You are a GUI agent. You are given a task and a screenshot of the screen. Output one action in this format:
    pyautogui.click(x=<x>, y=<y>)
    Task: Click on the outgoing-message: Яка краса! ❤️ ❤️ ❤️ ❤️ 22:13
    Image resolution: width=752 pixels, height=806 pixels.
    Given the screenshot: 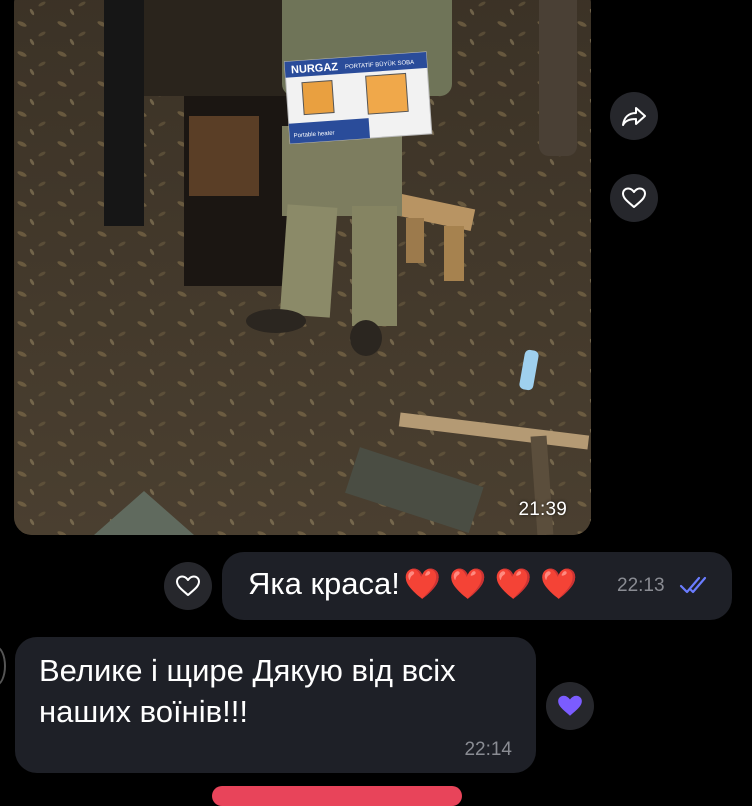 What is the action you would take?
    pyautogui.click(x=477, y=586)
    